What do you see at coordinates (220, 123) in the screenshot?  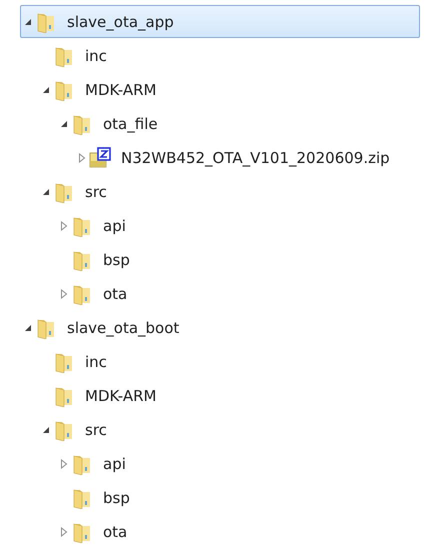 I see `tree-item: ota_file` at bounding box center [220, 123].